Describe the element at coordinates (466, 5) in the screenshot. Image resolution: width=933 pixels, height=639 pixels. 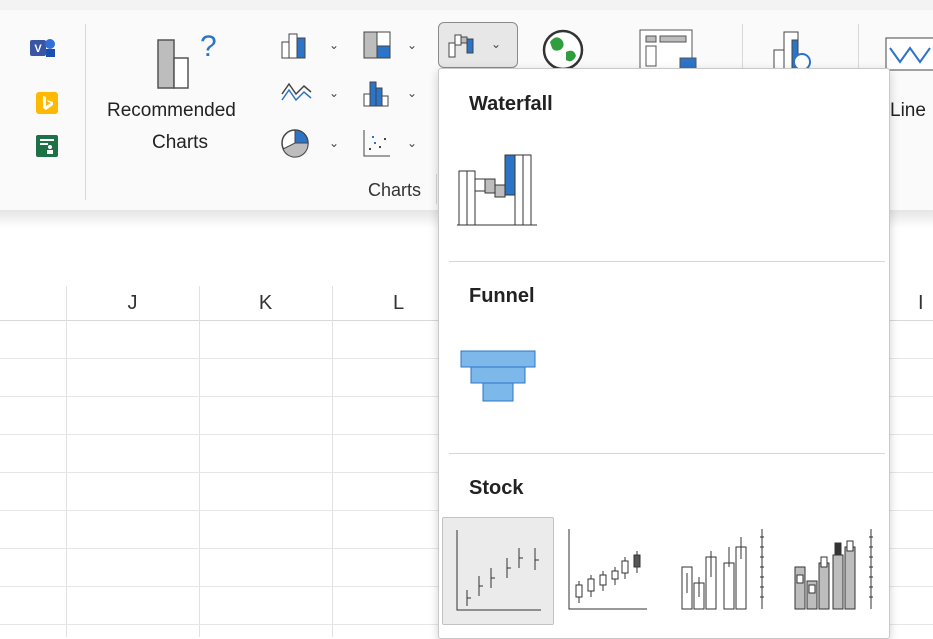
I see `ribbon-top-strip` at that location.